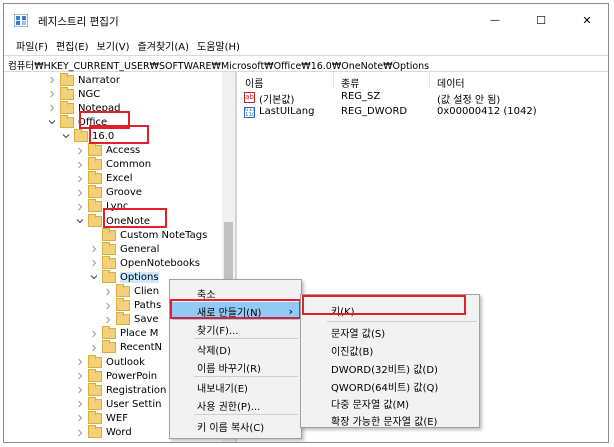 This screenshot has width=614, height=447. I want to click on menu-copy-key-name: 키 이름 복사(C), so click(235, 426).